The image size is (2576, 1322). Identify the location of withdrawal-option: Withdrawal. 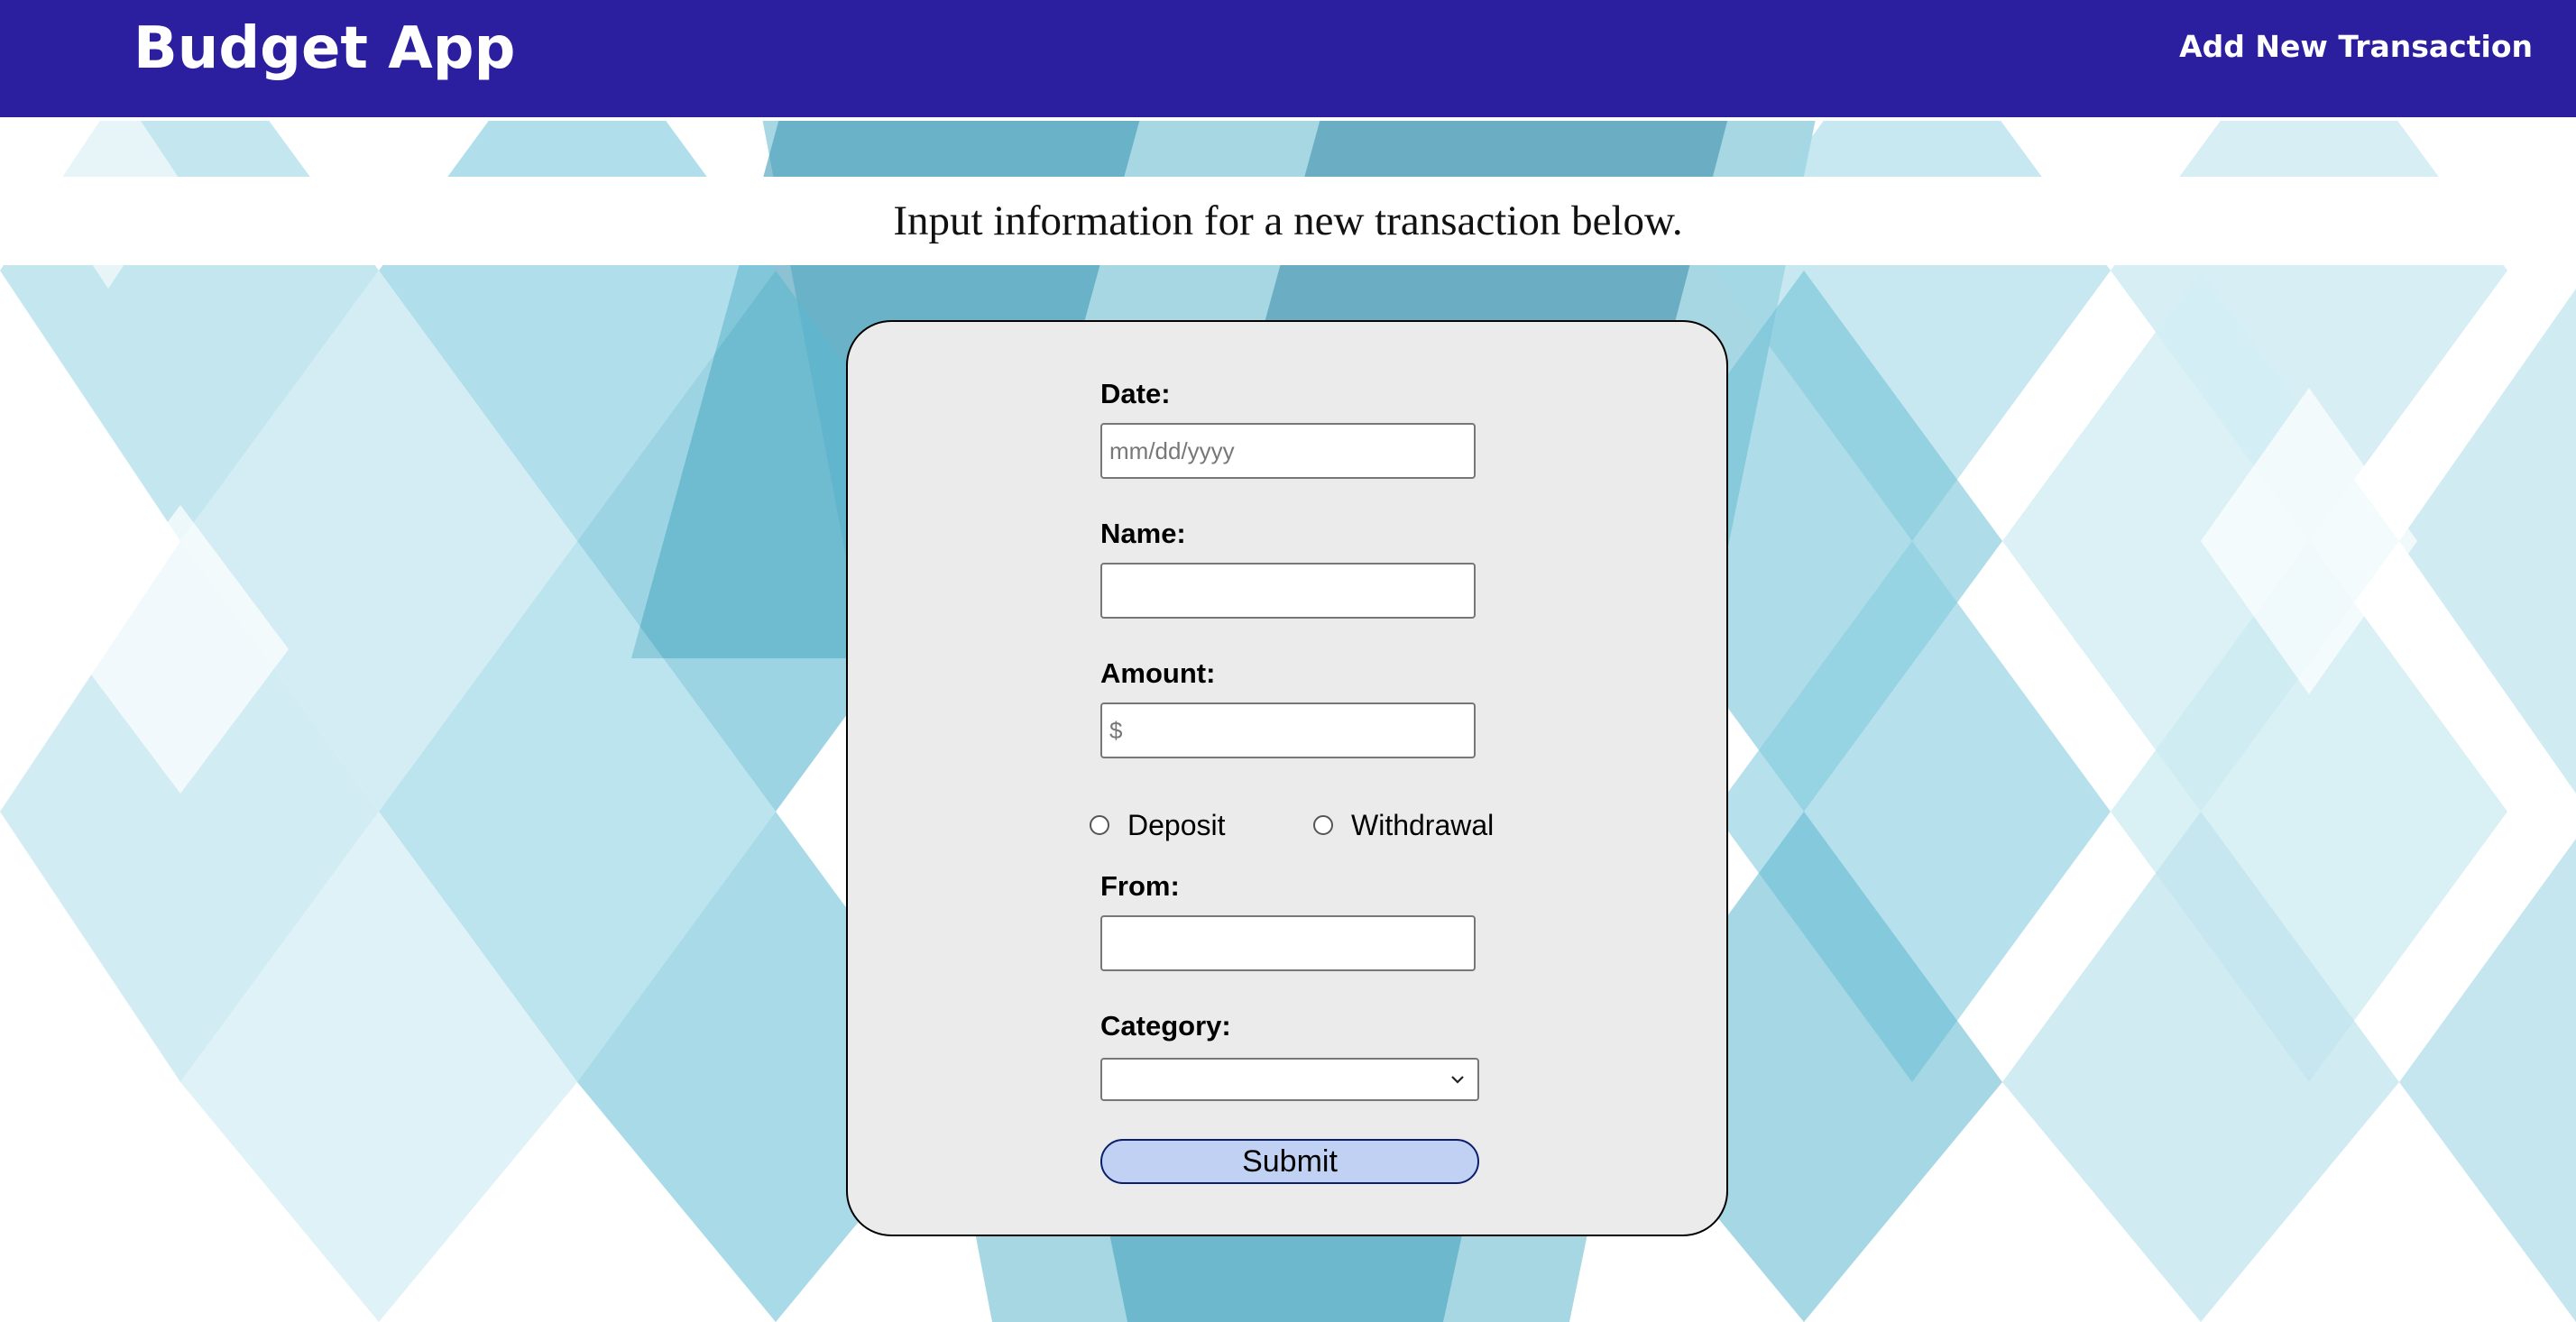
(1403, 825).